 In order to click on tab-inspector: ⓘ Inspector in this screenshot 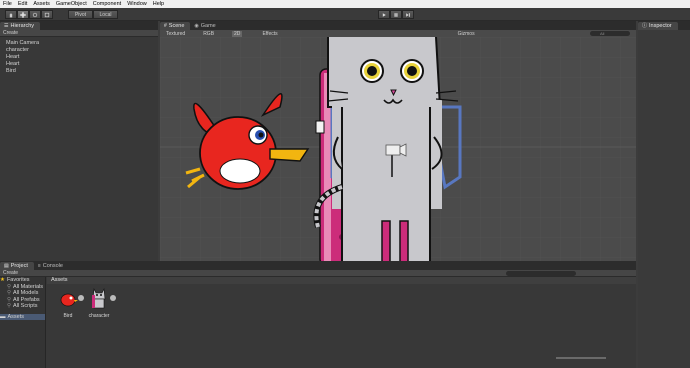, I will do `click(658, 26)`.